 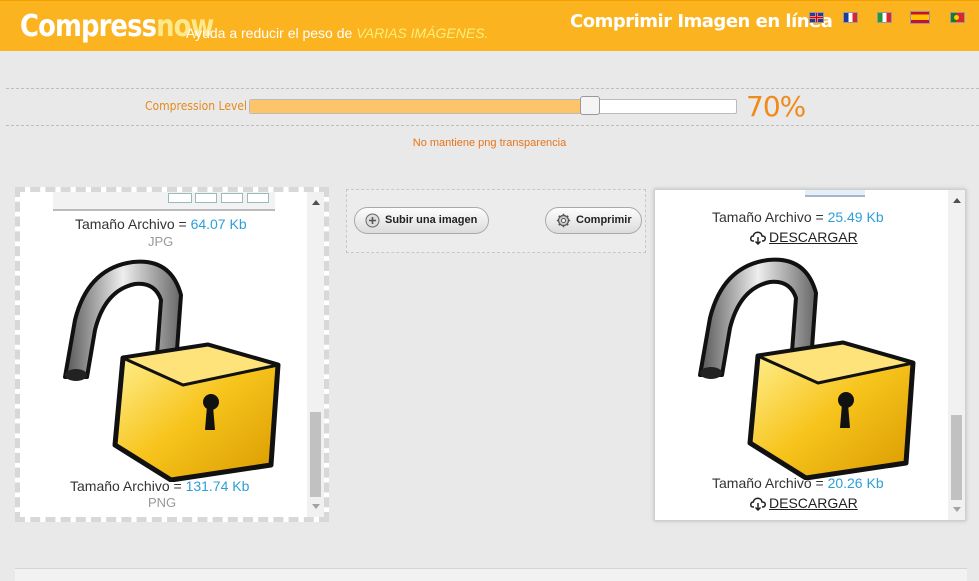 What do you see at coordinates (218, 224) in the screenshot?
I see `file-size-value: 64.07 Kb` at bounding box center [218, 224].